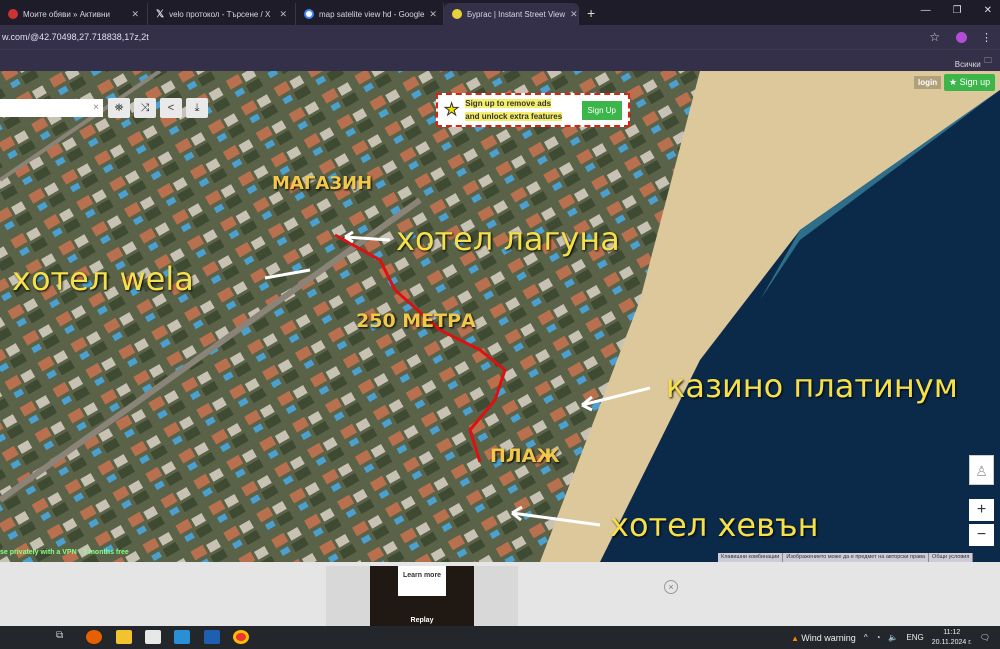 This screenshot has width=1000, height=649. What do you see at coordinates (981, 535) in the screenshot?
I see `zoom-out-button: −` at bounding box center [981, 535].